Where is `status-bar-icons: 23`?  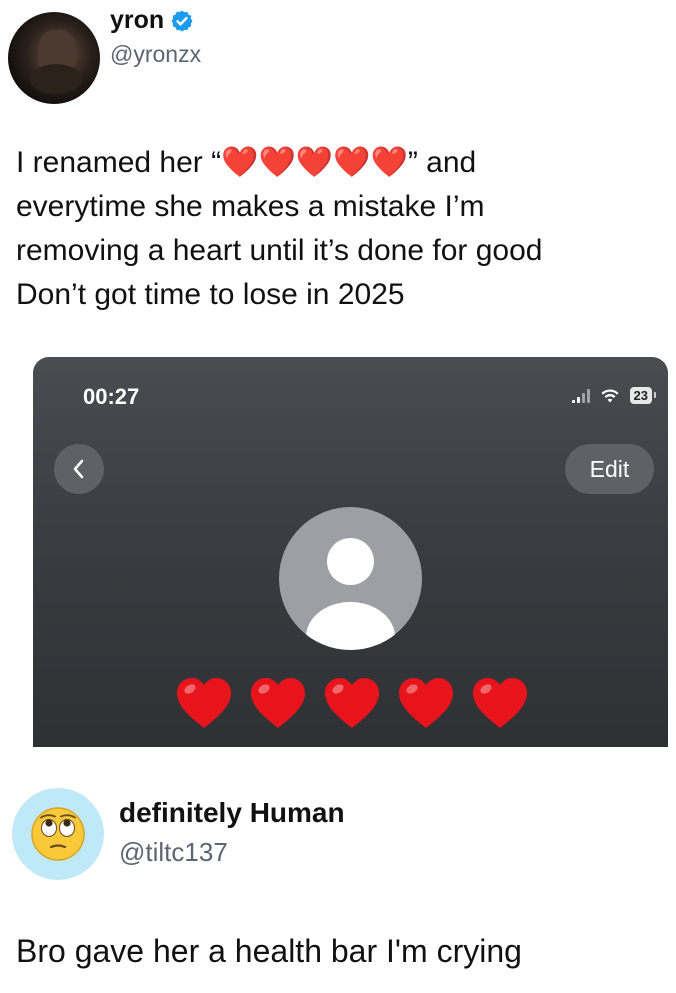
status-bar-icons: 23 is located at coordinates (614, 395).